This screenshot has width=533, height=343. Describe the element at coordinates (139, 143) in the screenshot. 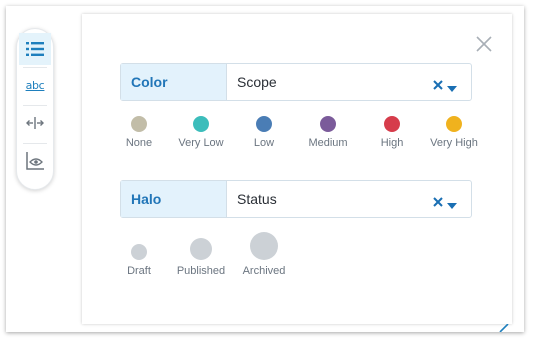

I see `legend-label: None` at that location.